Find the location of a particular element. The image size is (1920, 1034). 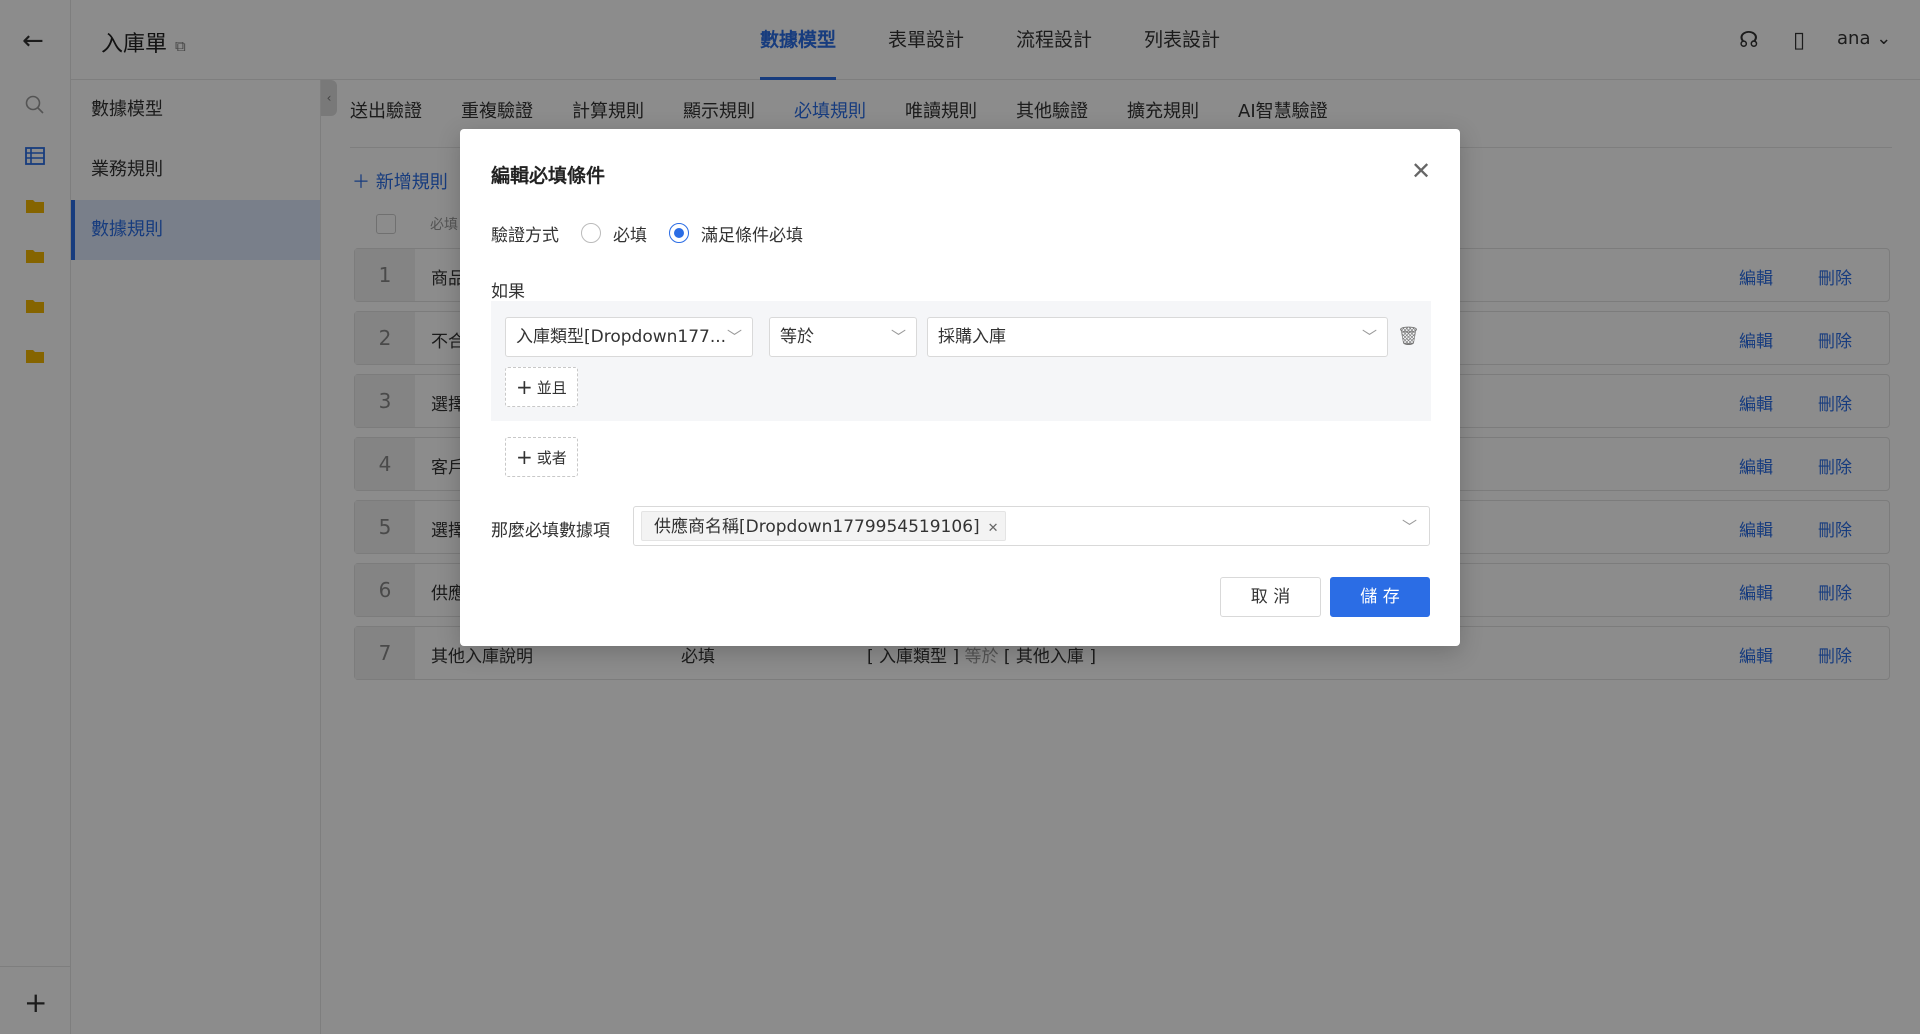

field-select: 入庫類型[Dropdown177... ﹀ is located at coordinates (629, 337).